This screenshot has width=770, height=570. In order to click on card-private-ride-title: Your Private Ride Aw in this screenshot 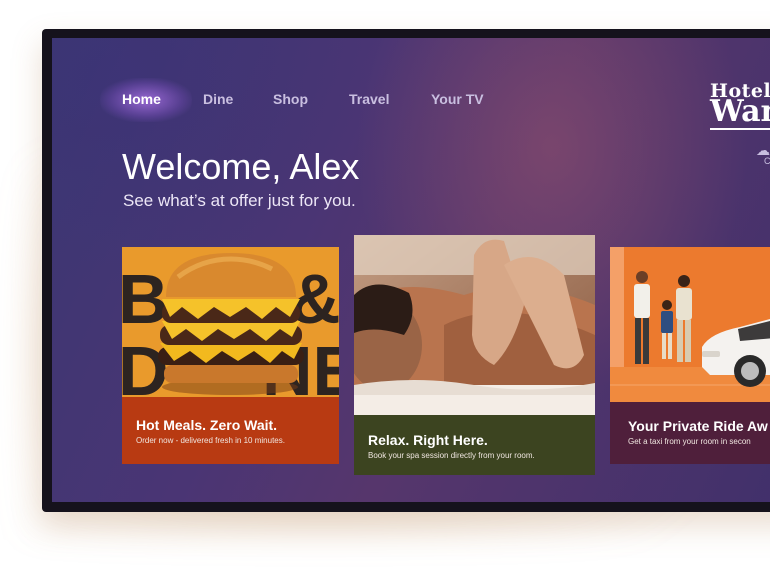, I will do `click(698, 426)`.